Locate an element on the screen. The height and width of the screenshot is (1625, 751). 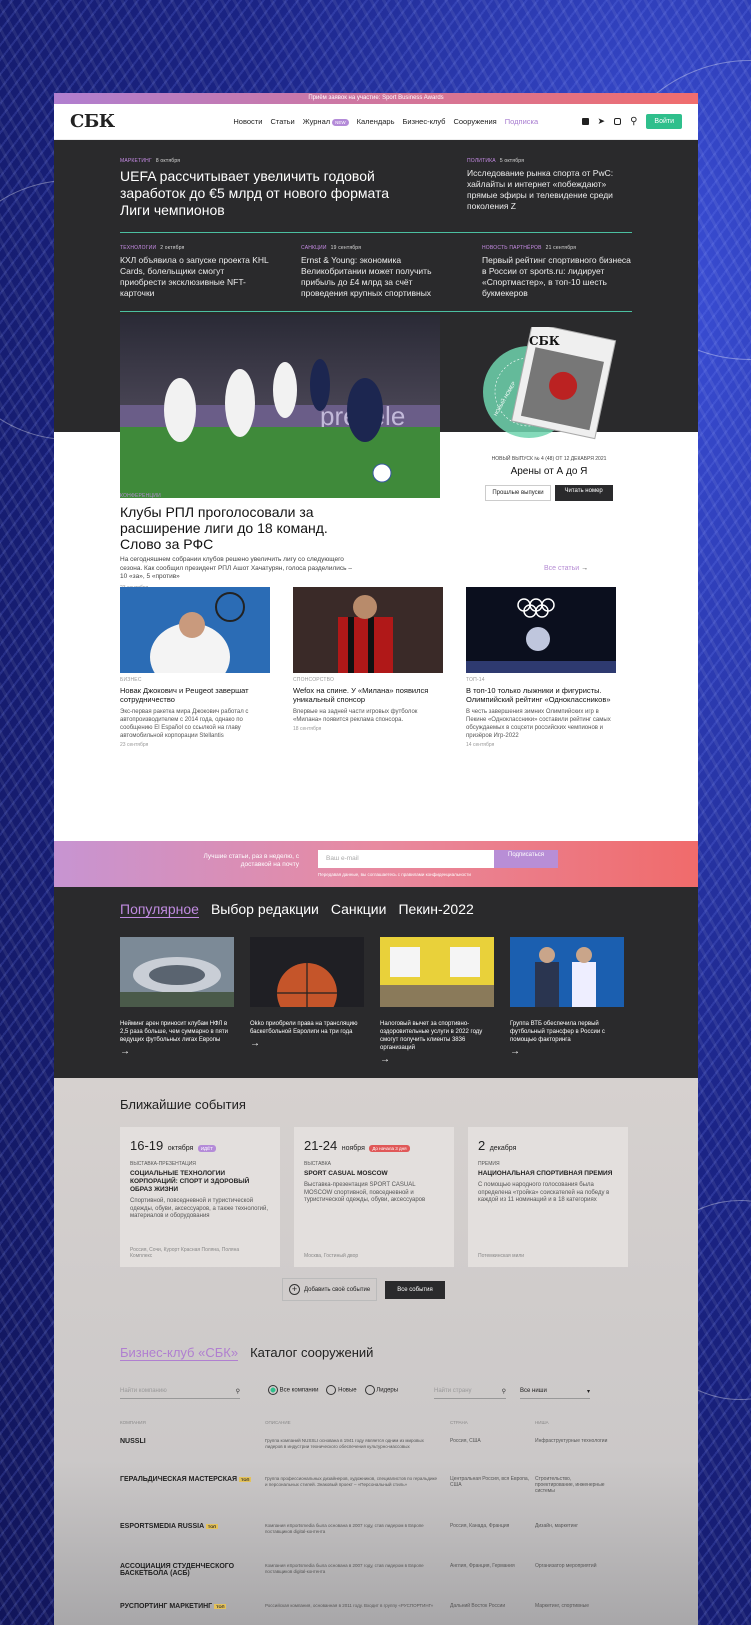
nav-journal: Журнал NEW is located at coordinates (326, 121).